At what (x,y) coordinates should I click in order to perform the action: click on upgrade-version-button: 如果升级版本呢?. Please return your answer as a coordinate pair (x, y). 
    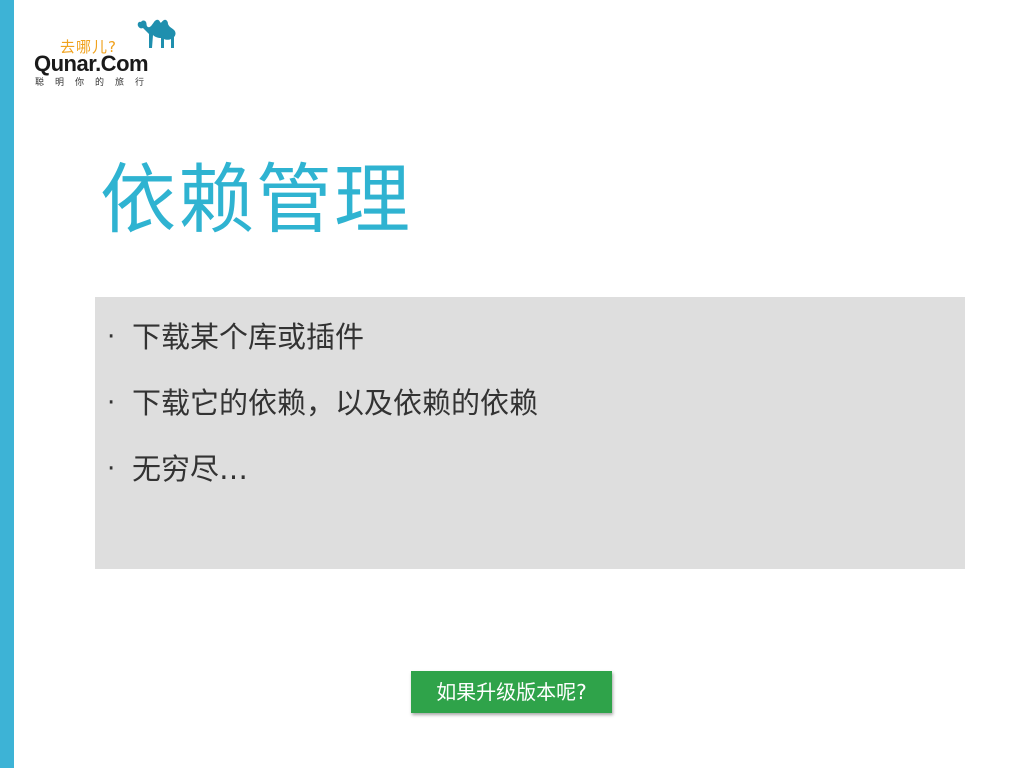
    Looking at the image, I should click on (511, 692).